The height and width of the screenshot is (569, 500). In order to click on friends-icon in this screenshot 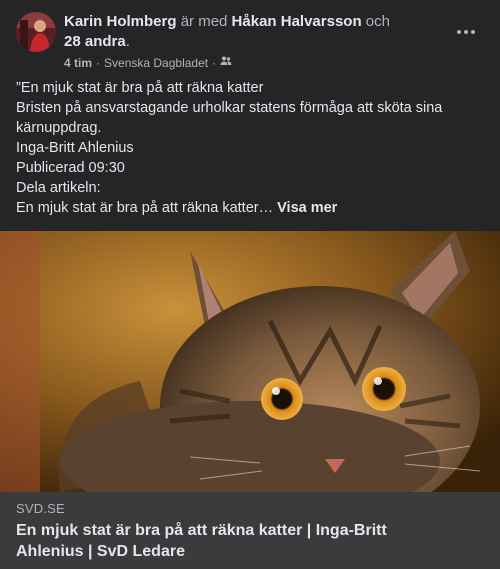, I will do `click(226, 62)`.